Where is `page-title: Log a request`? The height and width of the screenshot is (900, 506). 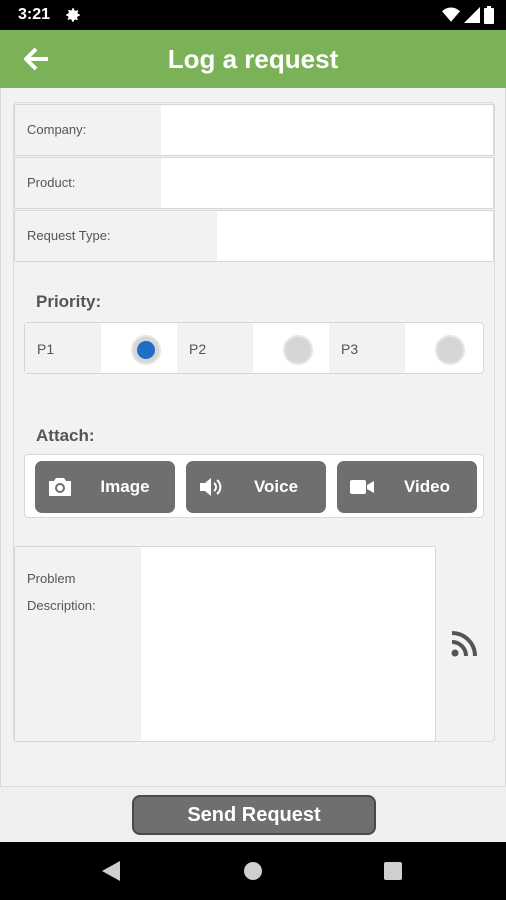
page-title: Log a request is located at coordinates (253, 59).